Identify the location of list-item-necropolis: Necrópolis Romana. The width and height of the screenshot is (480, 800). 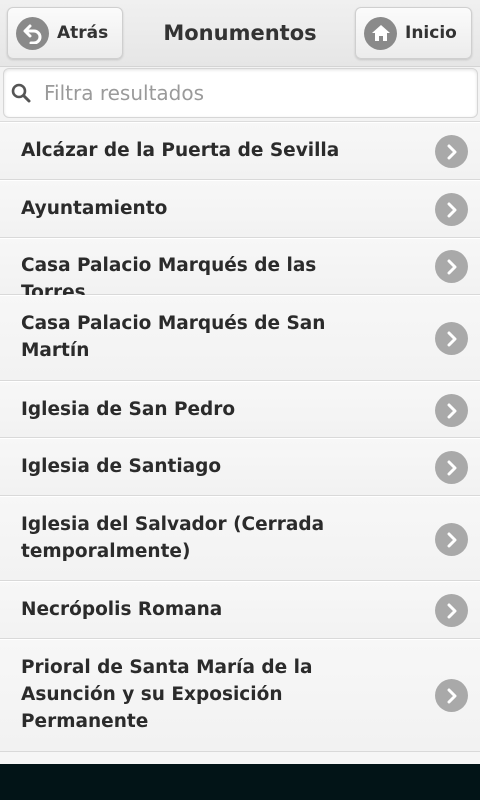
(240, 610).